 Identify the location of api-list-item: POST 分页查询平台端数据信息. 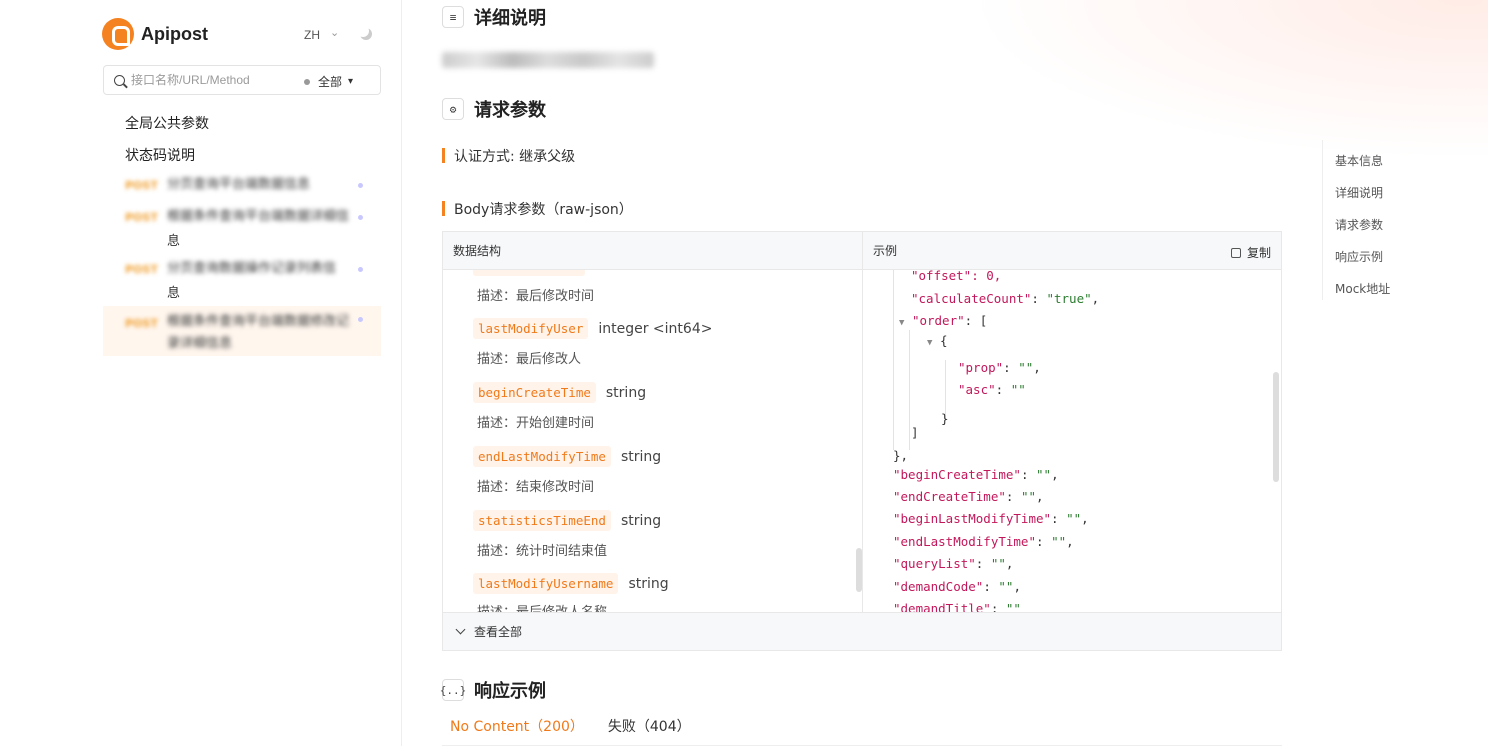
(242, 186).